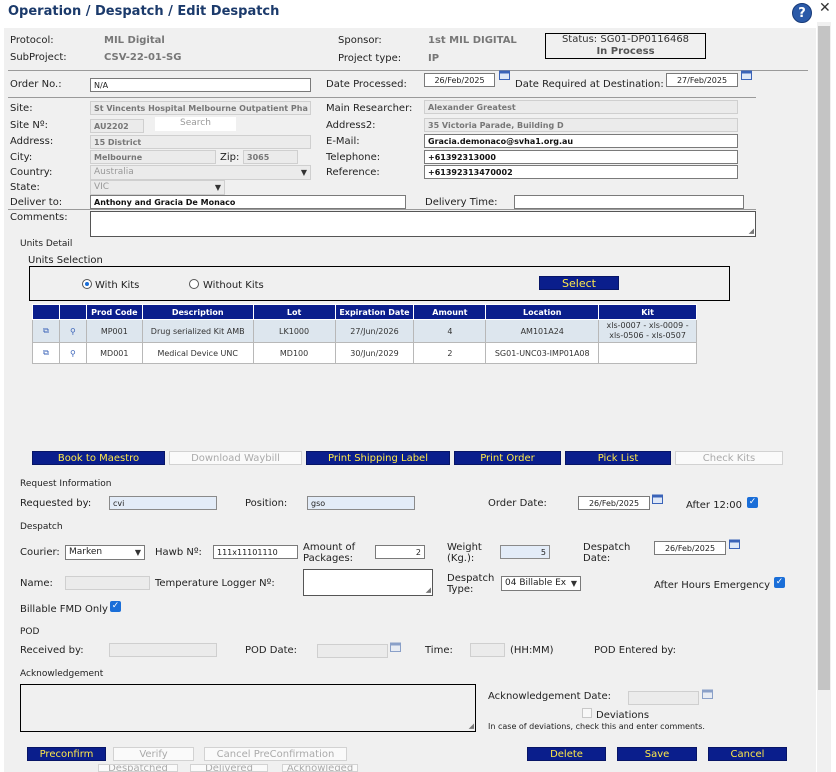  I want to click on despatched-button: Despatched, so click(138, 768).